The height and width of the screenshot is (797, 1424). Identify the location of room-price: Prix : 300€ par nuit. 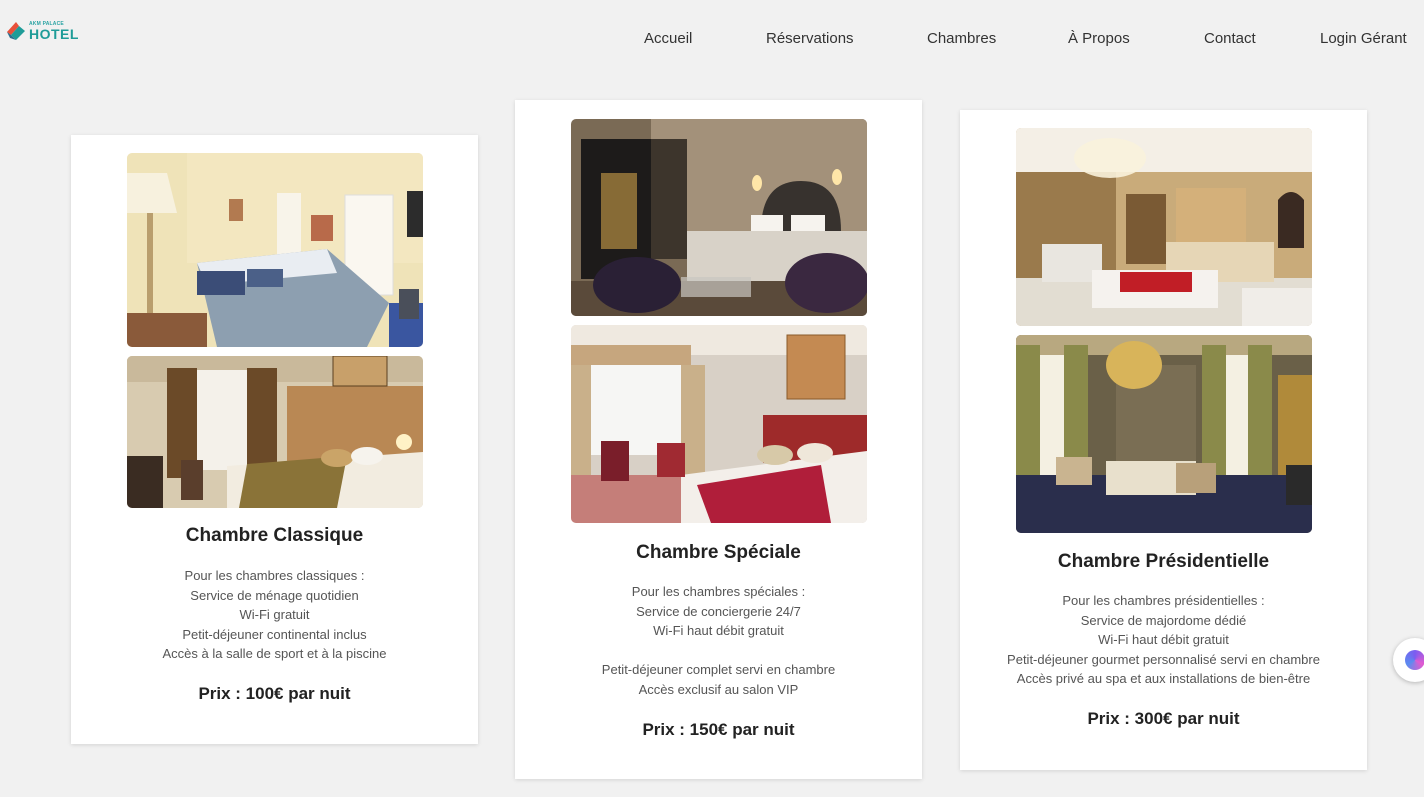
(1163, 718).